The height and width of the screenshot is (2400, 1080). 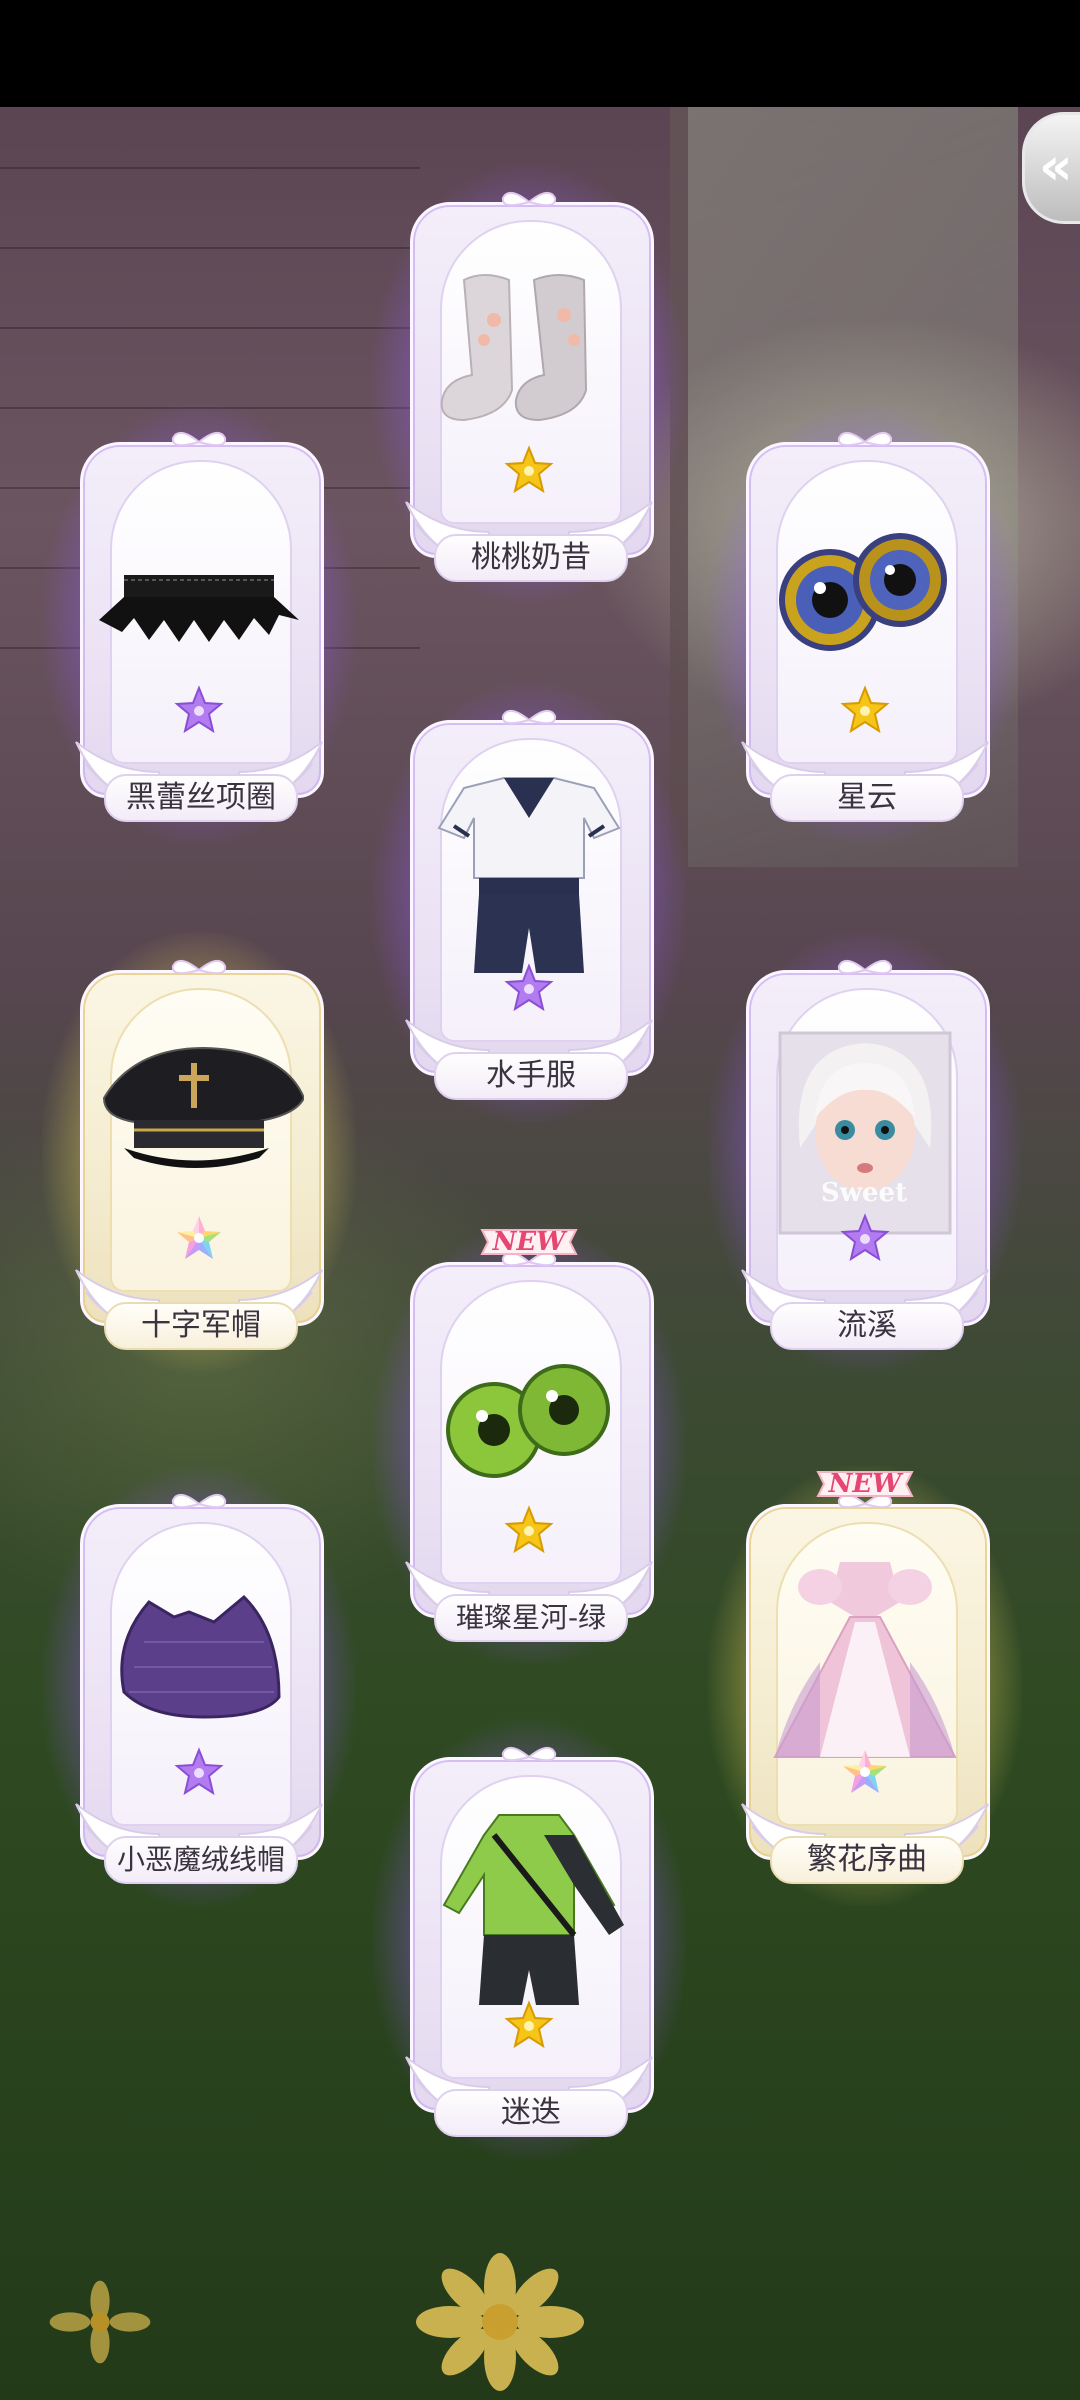 I want to click on item-name: 流溪, so click(x=867, y=1326).